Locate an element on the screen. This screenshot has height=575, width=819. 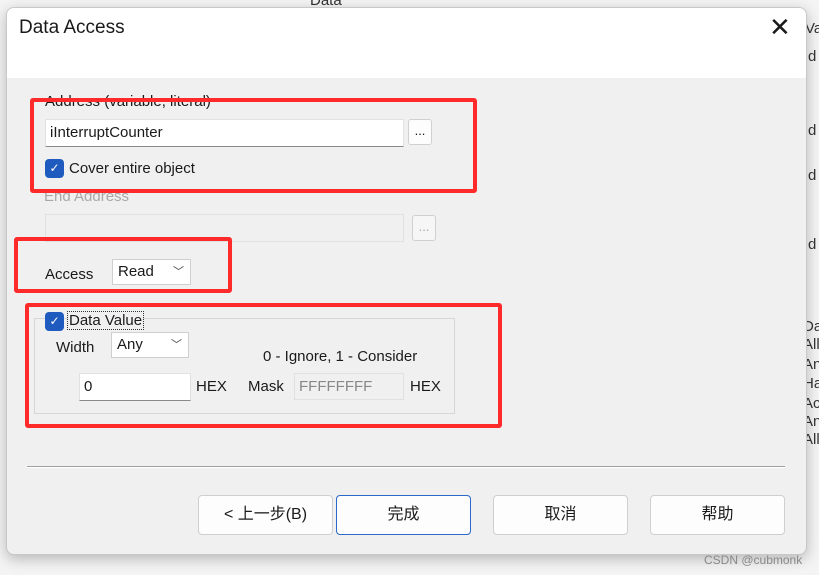
title-bar: Data Access ✕ is located at coordinates (406, 43).